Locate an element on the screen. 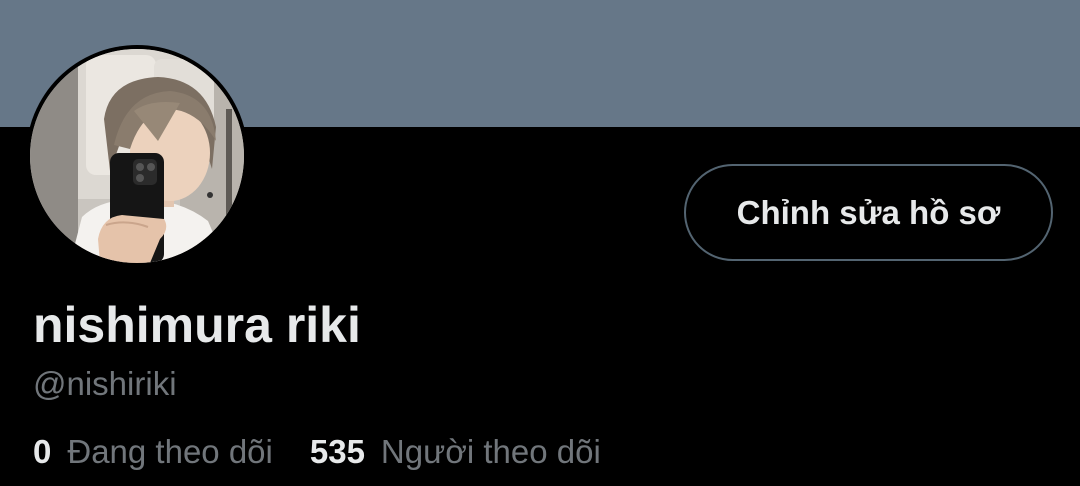  user-handle: @nishiriki is located at coordinates (105, 383).